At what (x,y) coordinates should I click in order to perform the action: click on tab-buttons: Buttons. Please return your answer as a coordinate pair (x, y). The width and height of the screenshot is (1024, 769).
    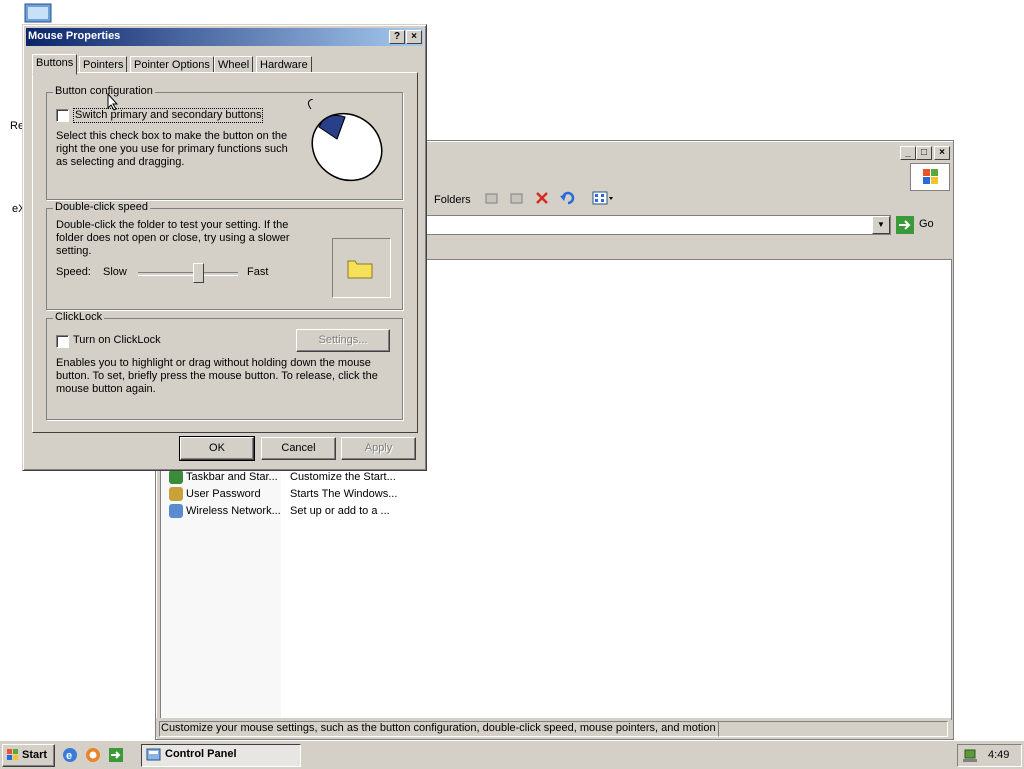
    Looking at the image, I should click on (55, 64).